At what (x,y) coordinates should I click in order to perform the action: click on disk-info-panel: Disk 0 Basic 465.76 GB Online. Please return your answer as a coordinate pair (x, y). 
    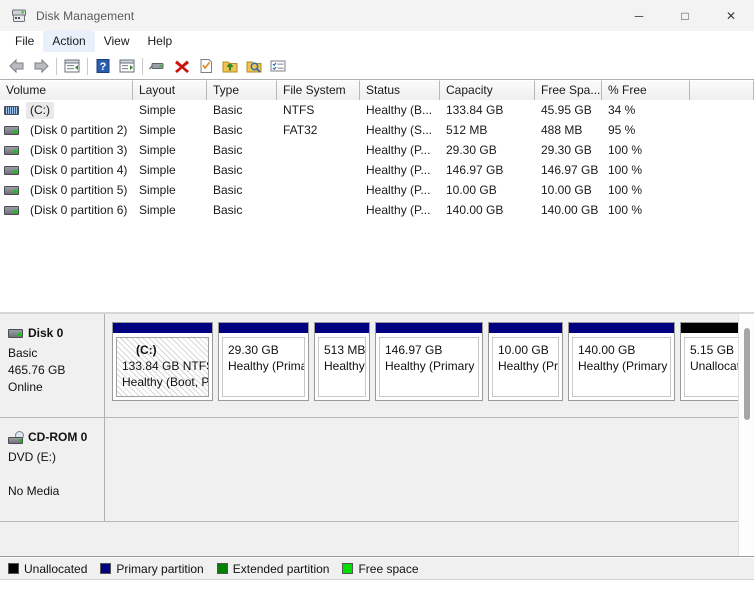
    Looking at the image, I should click on (52, 365).